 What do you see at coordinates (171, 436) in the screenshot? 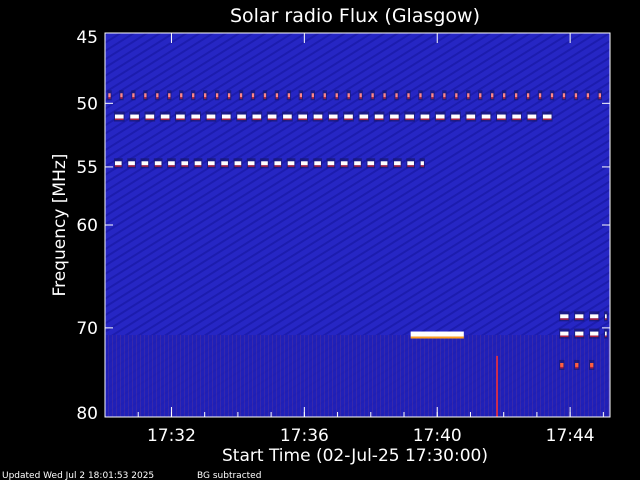
I see `x-tick-label: 17:32` at bounding box center [171, 436].